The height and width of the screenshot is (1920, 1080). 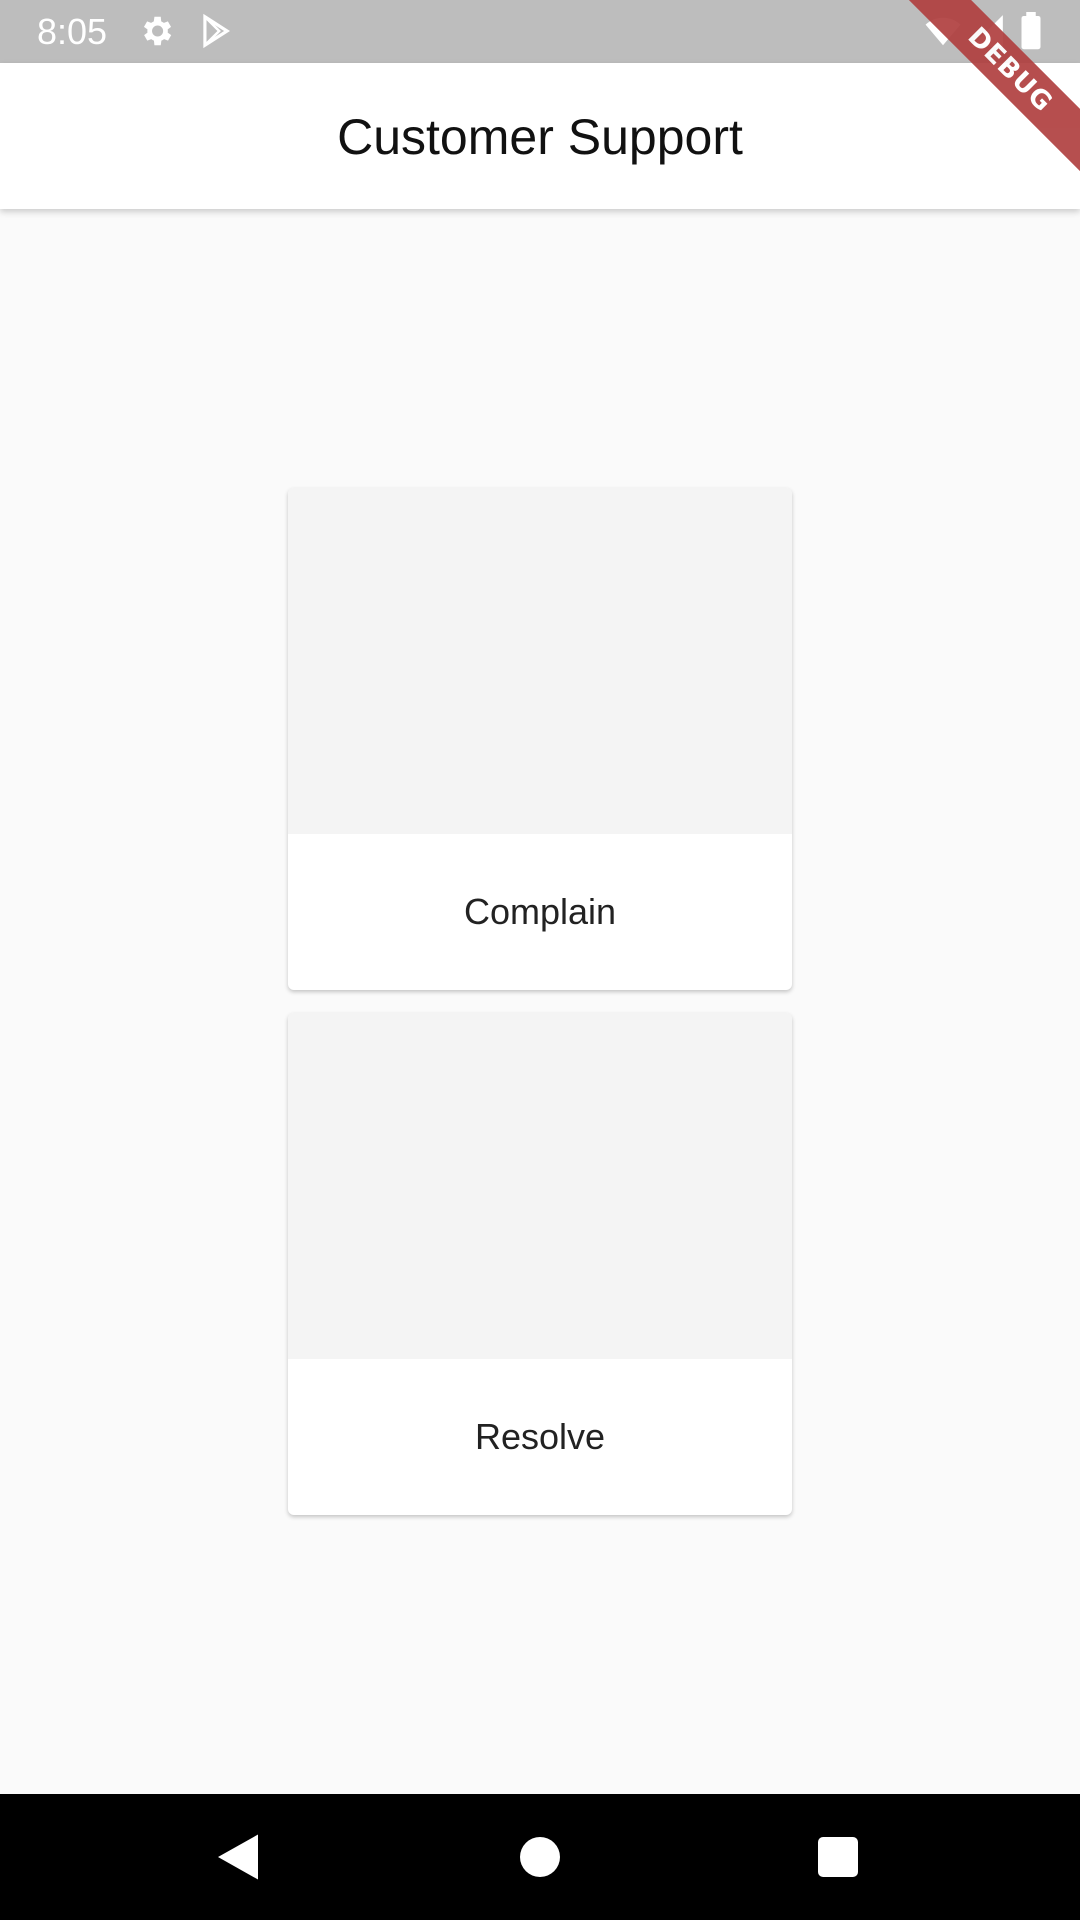 I want to click on navigation-bar, so click(x=540, y=1857).